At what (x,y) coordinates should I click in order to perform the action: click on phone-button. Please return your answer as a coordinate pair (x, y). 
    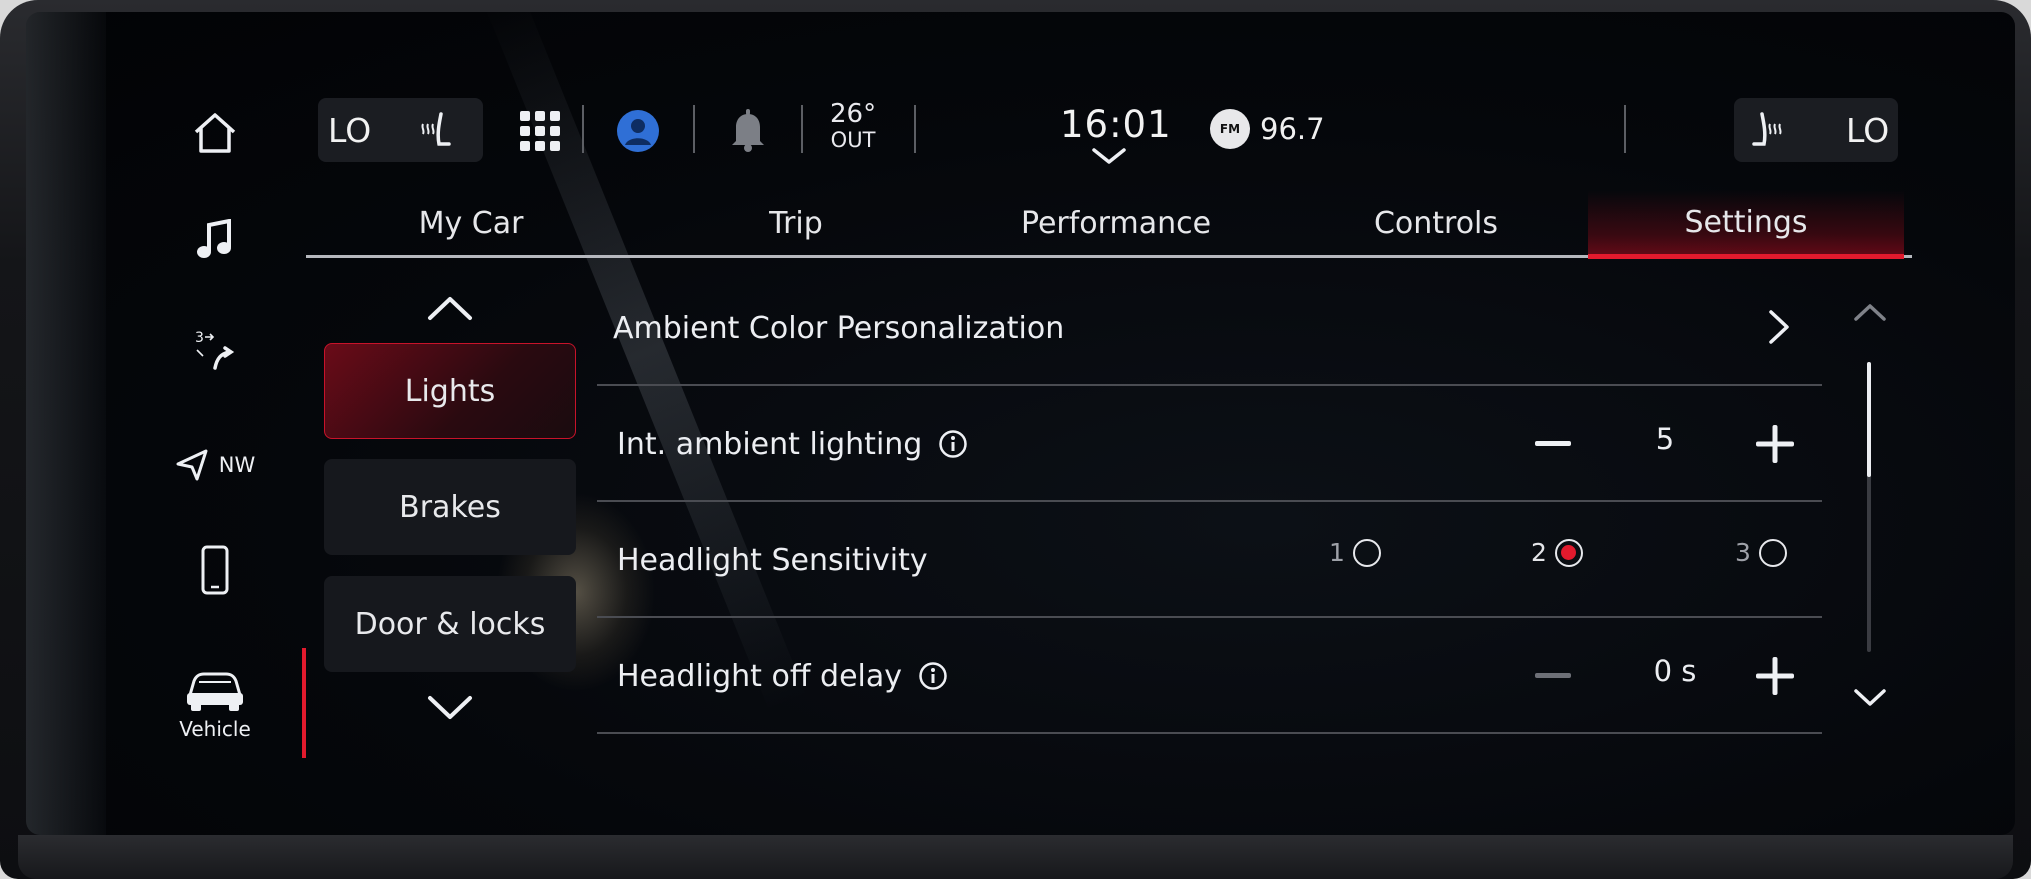
    Looking at the image, I should click on (215, 570).